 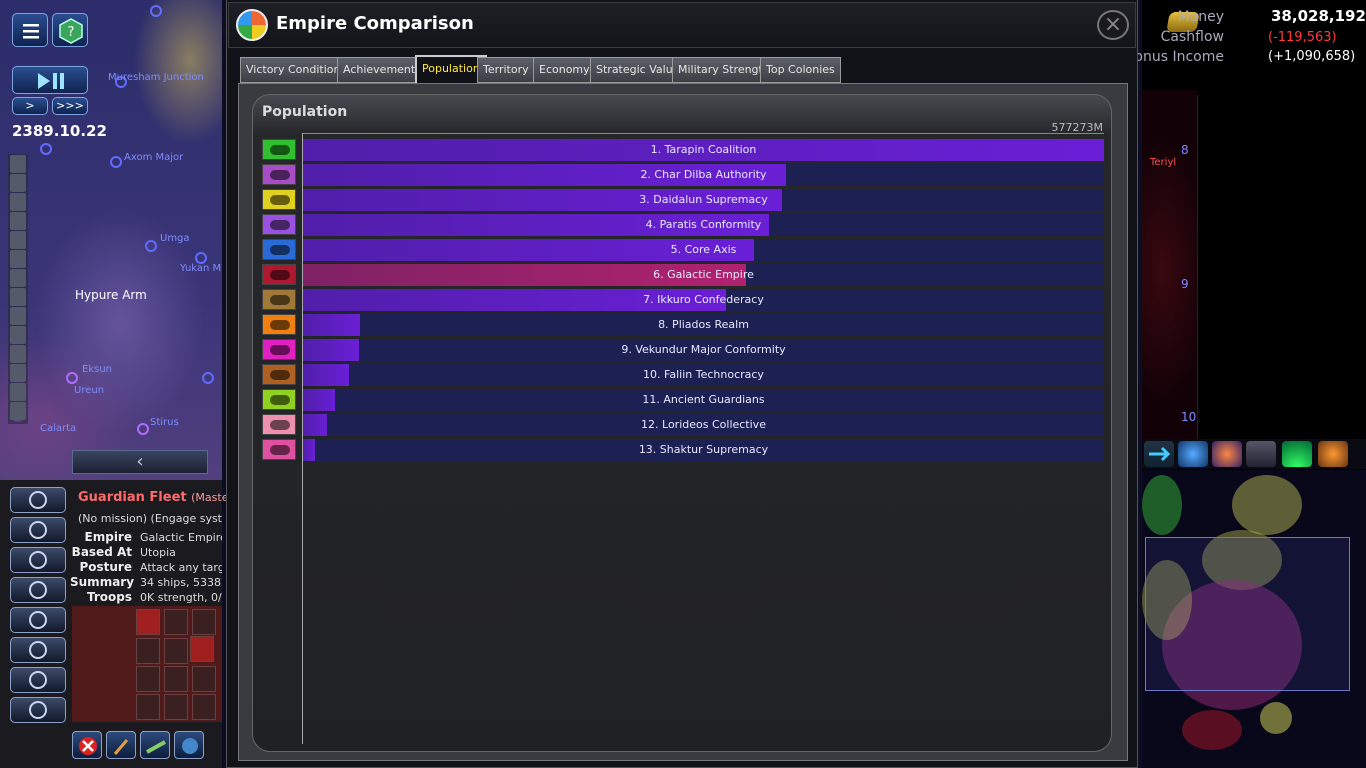 What do you see at coordinates (181, 537) in the screenshot?
I see `fleet-field-value: Galactic Empire` at bounding box center [181, 537].